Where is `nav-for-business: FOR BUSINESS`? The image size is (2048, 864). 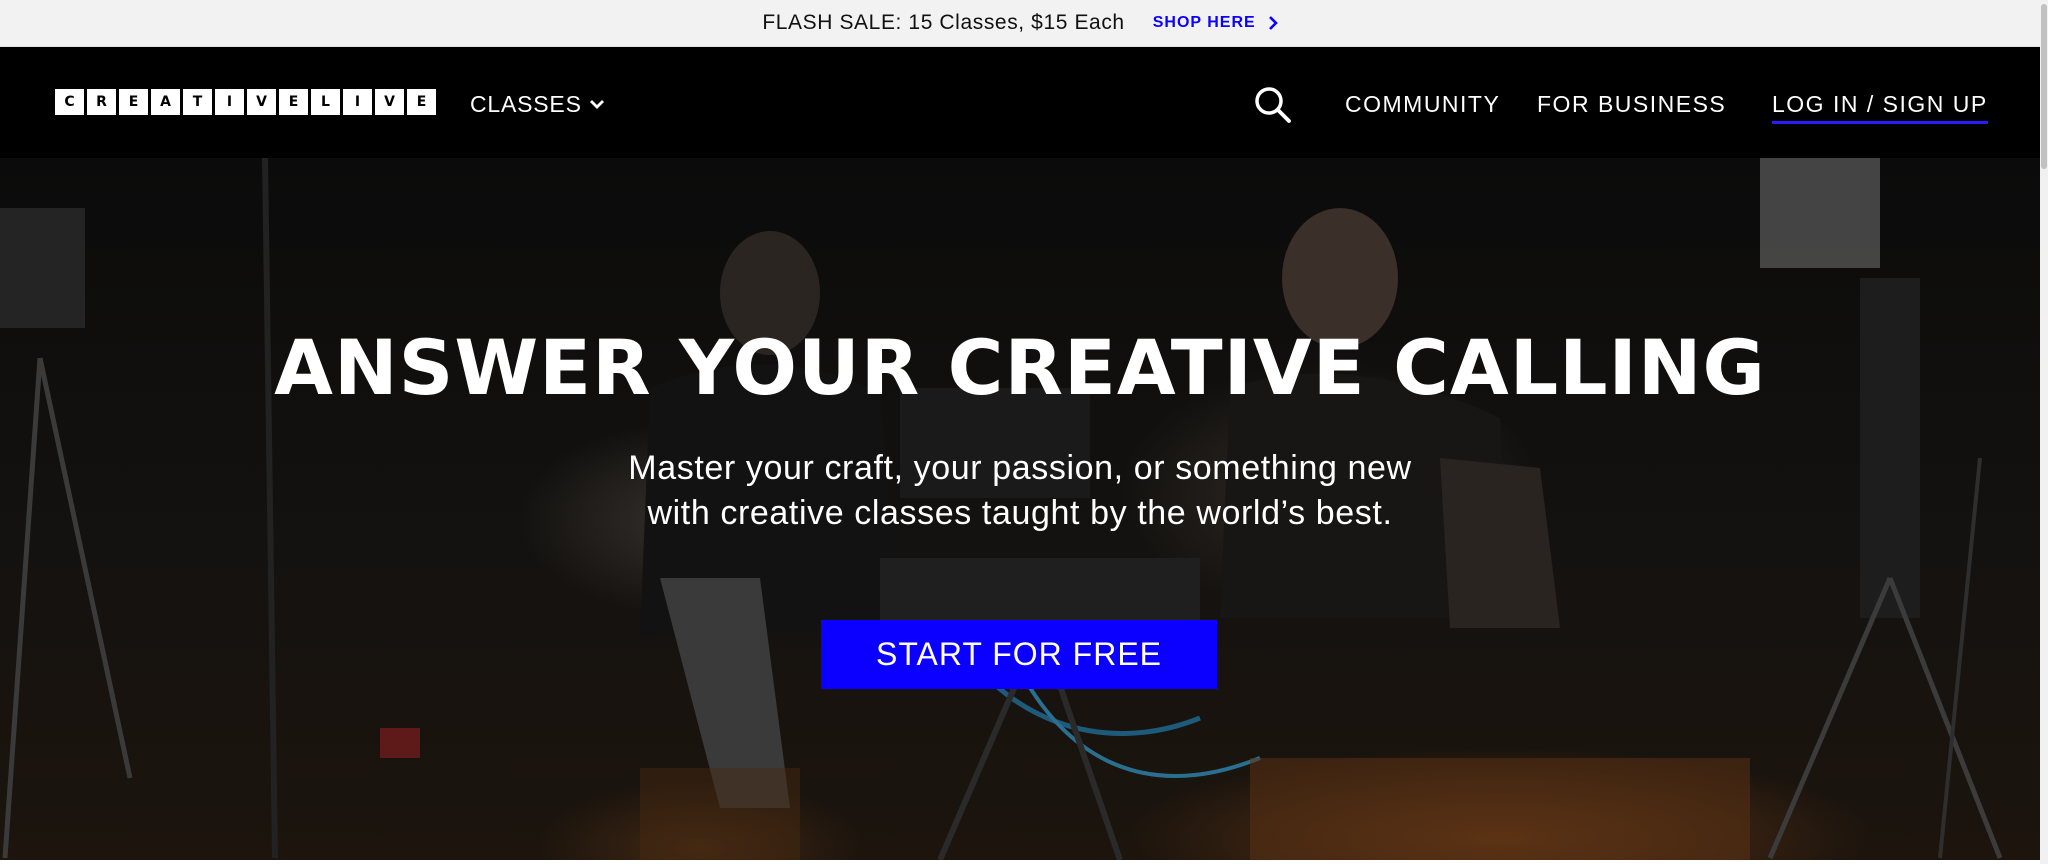
nav-for-business: FOR BUSINESS is located at coordinates (1631, 104).